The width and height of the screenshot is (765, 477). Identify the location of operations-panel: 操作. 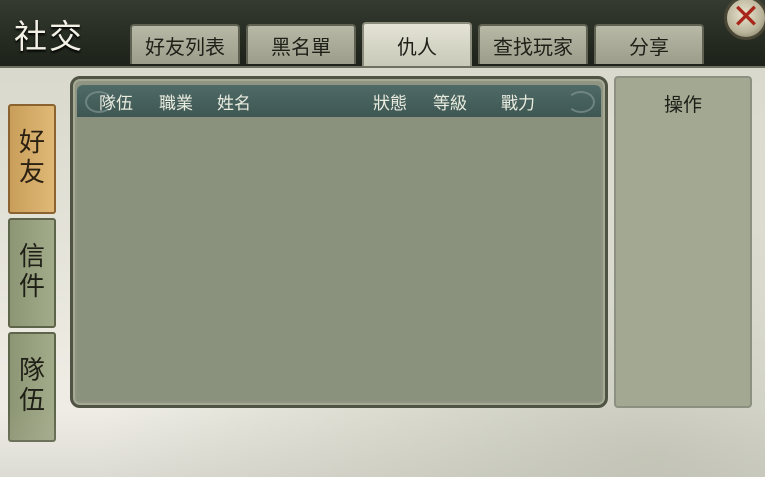
(683, 242).